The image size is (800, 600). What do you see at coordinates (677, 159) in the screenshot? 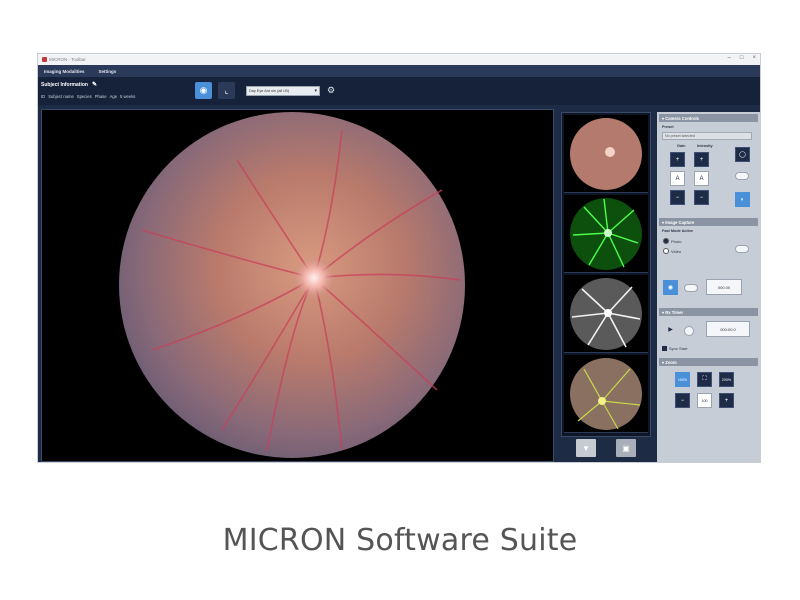
I see `gain-increase-button: +` at bounding box center [677, 159].